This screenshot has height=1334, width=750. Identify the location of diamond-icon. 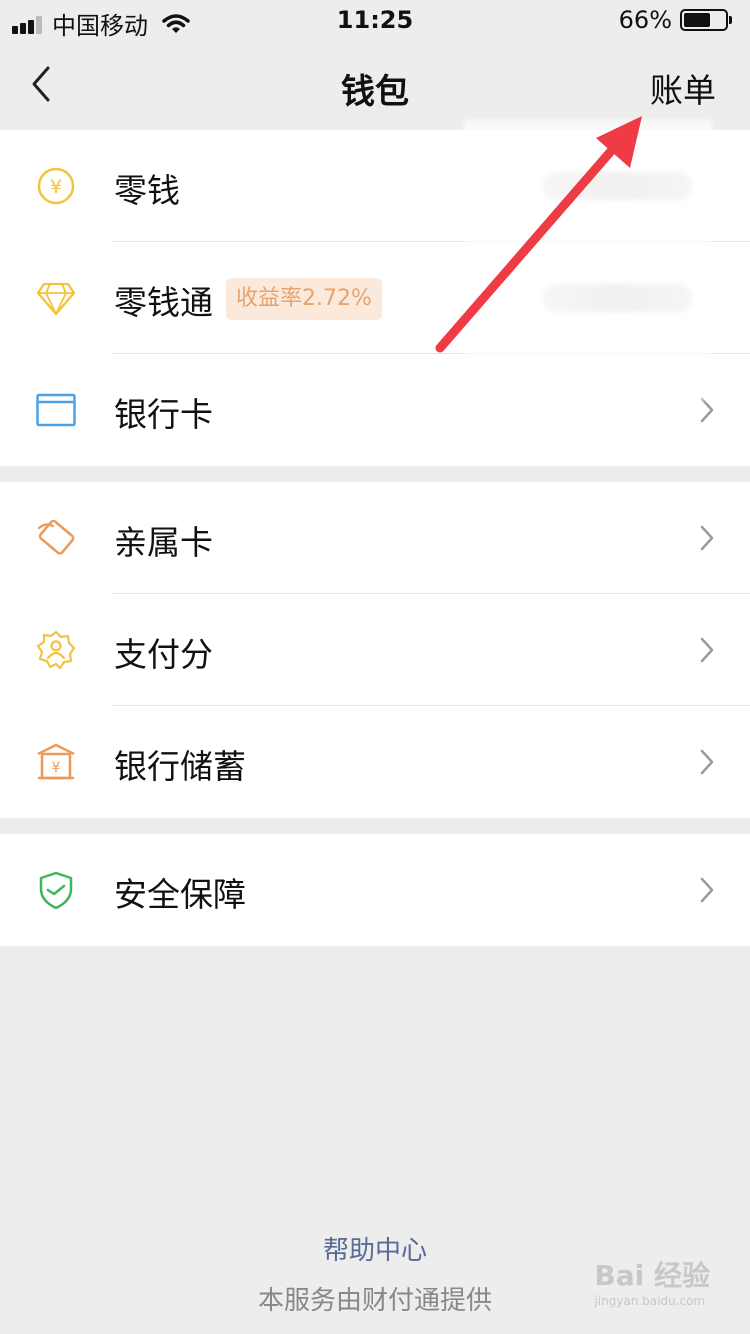
(56, 299).